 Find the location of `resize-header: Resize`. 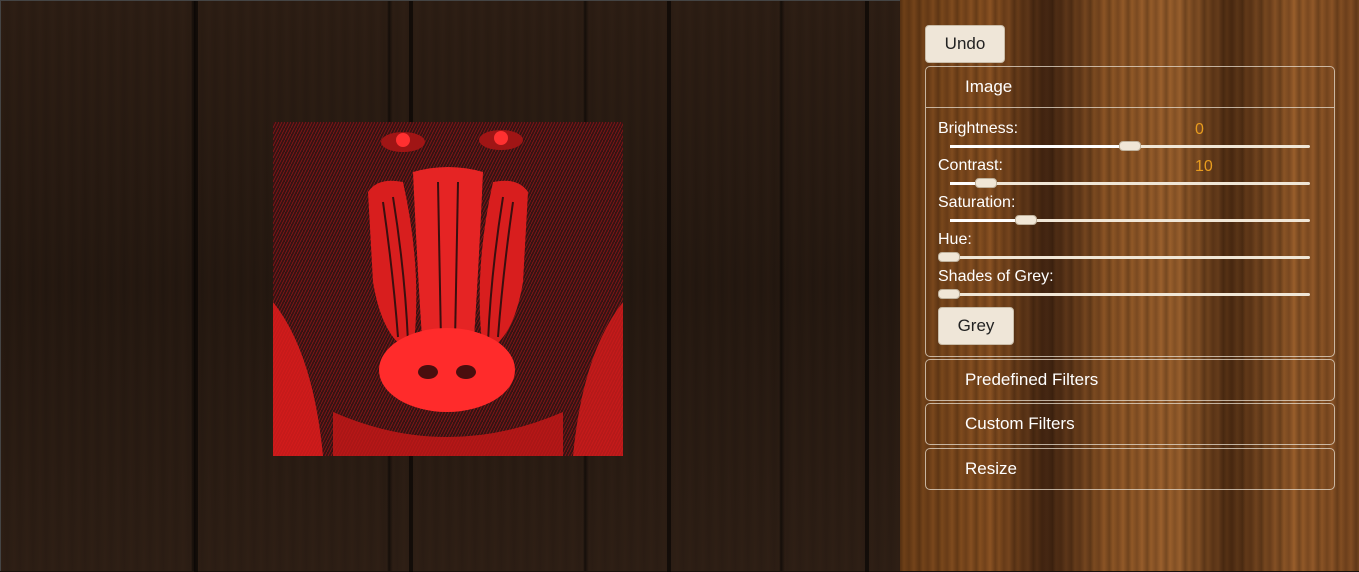

resize-header: Resize is located at coordinates (1130, 469).